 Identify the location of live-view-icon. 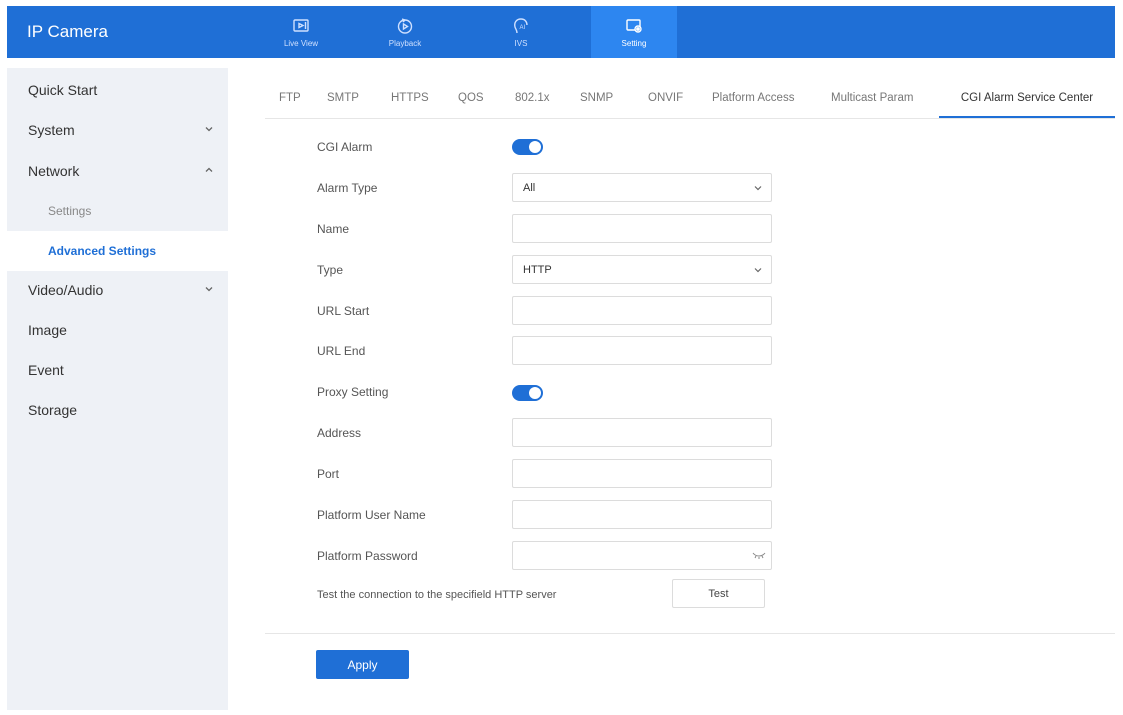
(301, 25).